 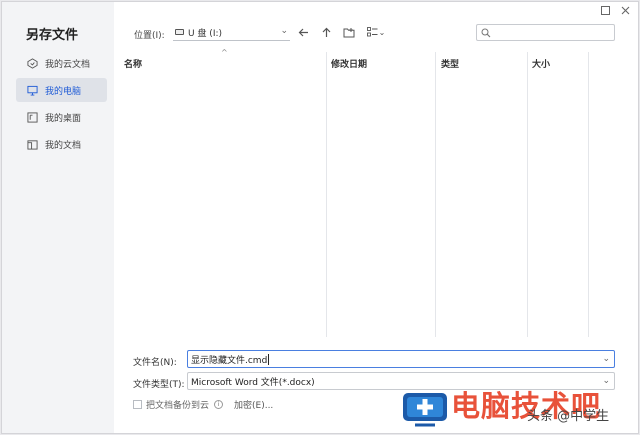 I want to click on sidebar-item-label: 我的文档, so click(x=63, y=145).